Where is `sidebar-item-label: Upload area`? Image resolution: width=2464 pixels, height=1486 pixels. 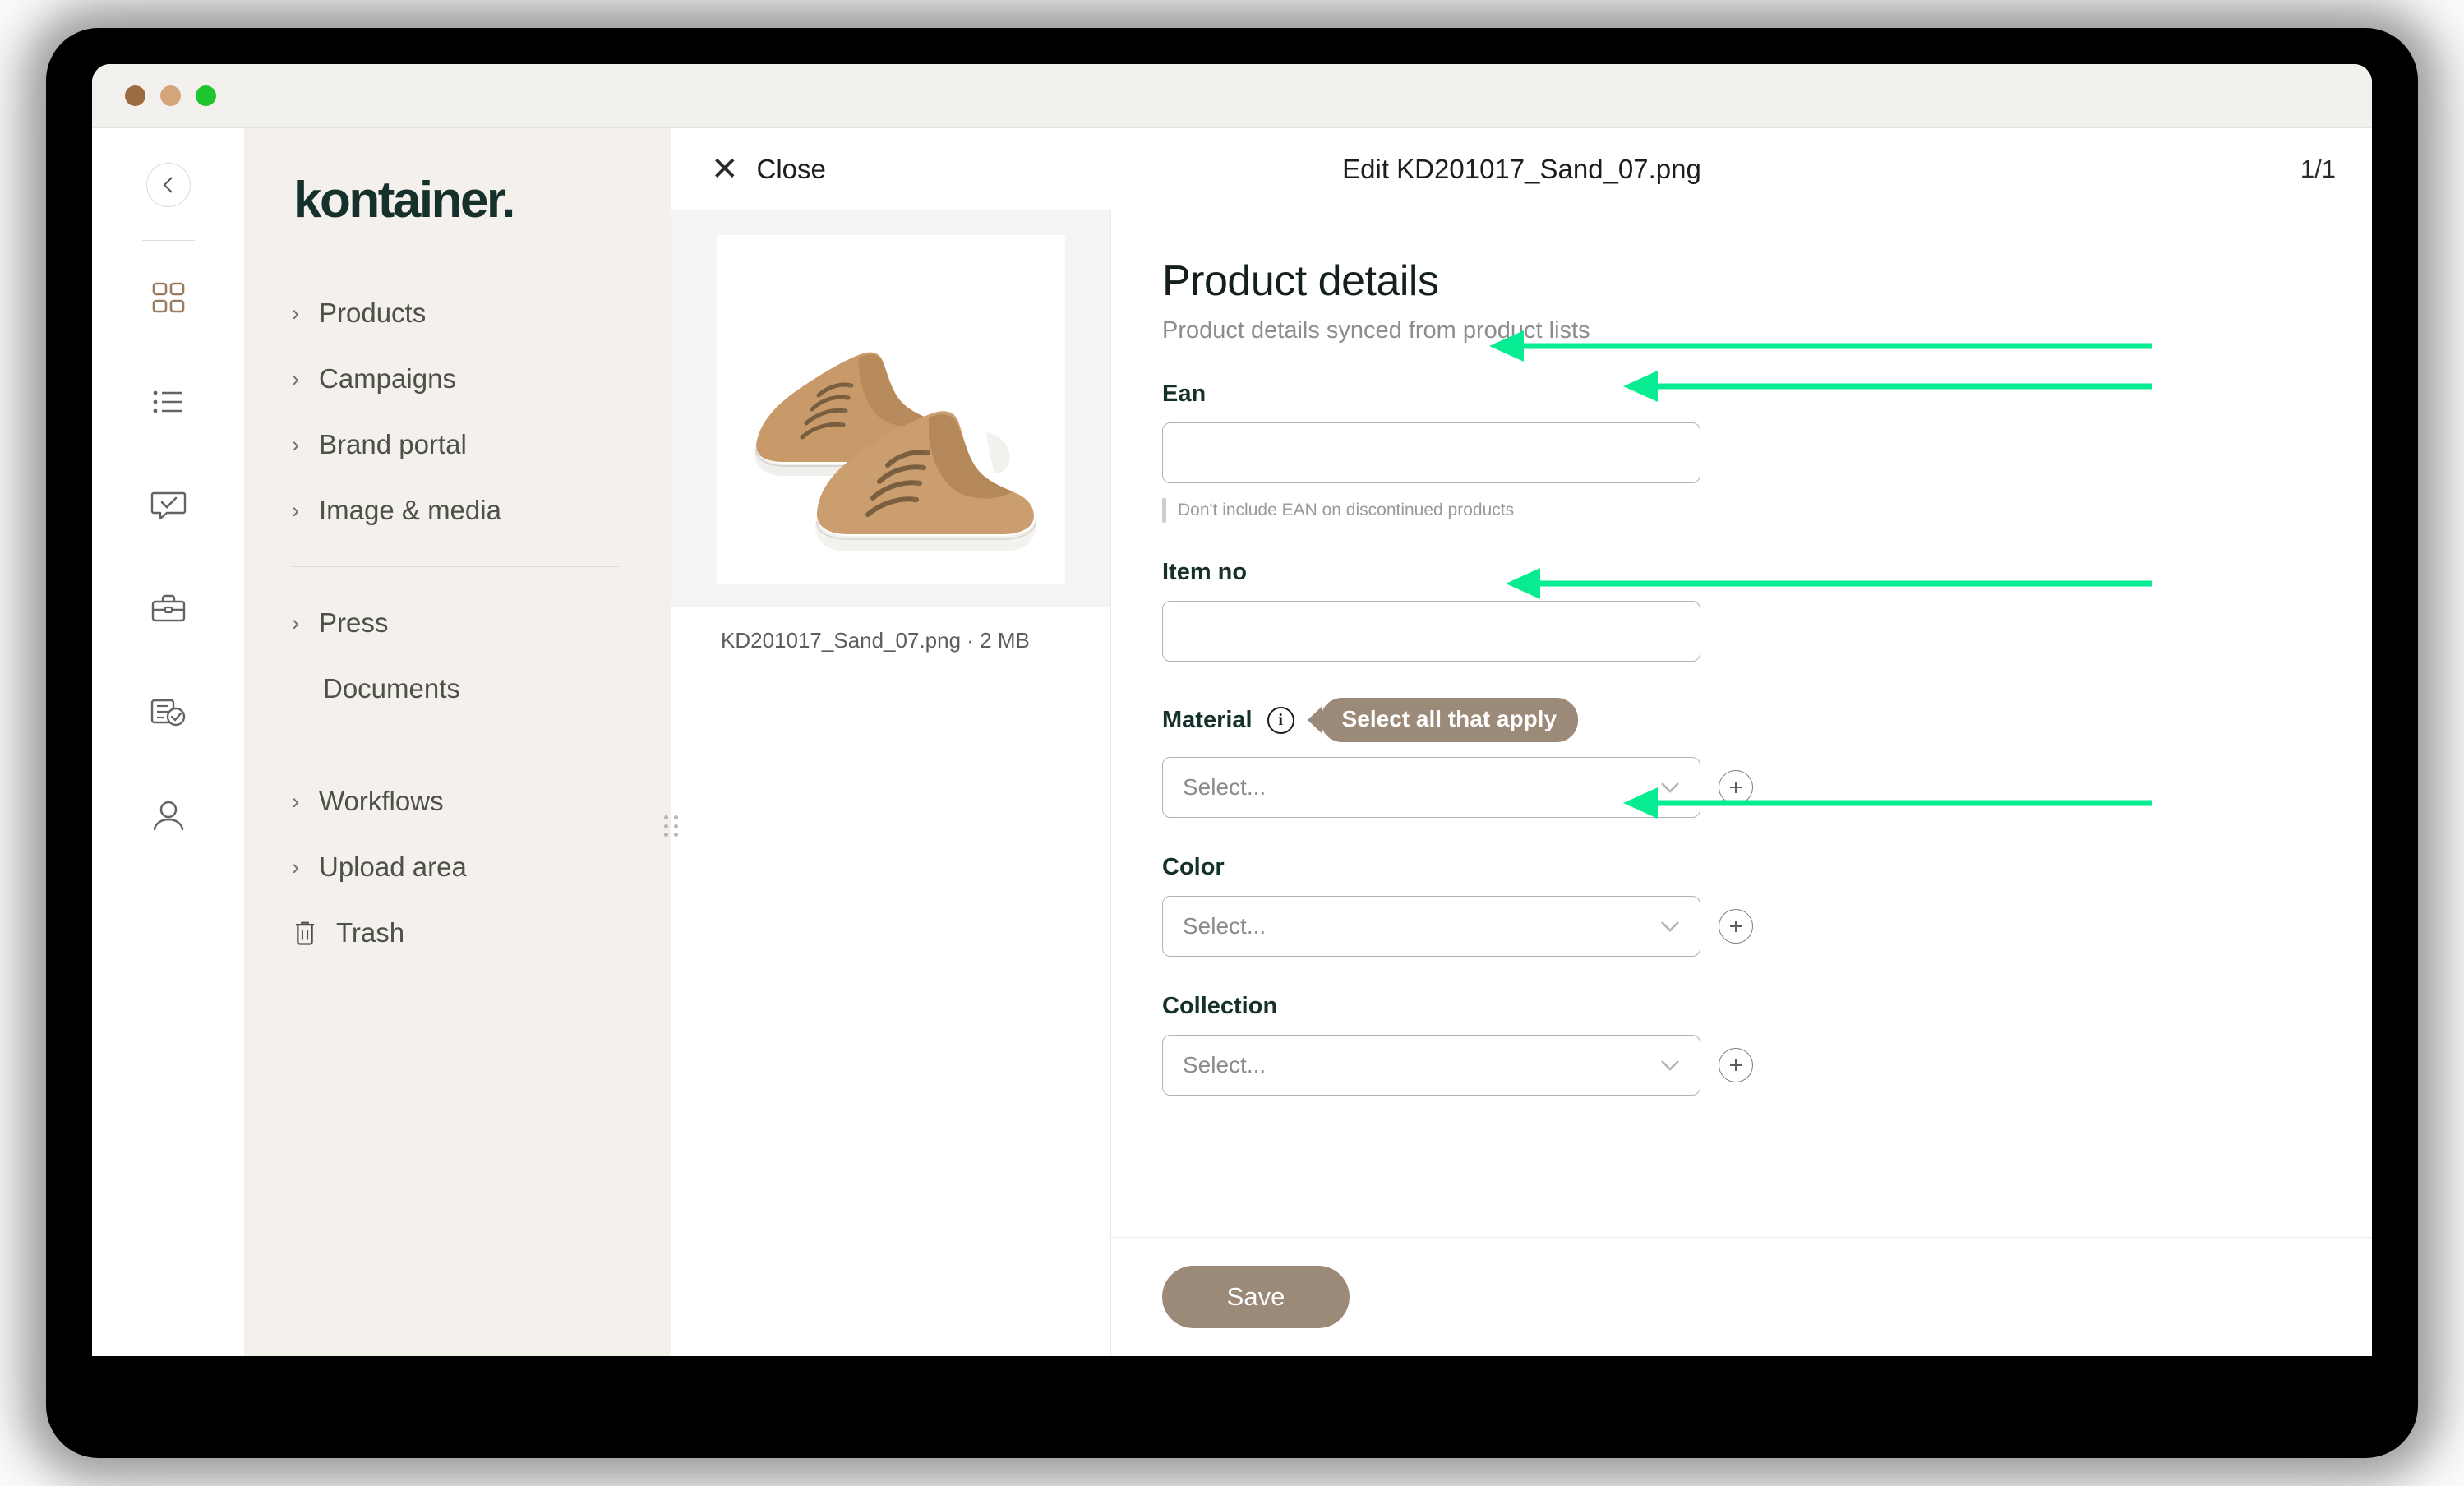
sidebar-item-label: Upload area is located at coordinates (393, 866).